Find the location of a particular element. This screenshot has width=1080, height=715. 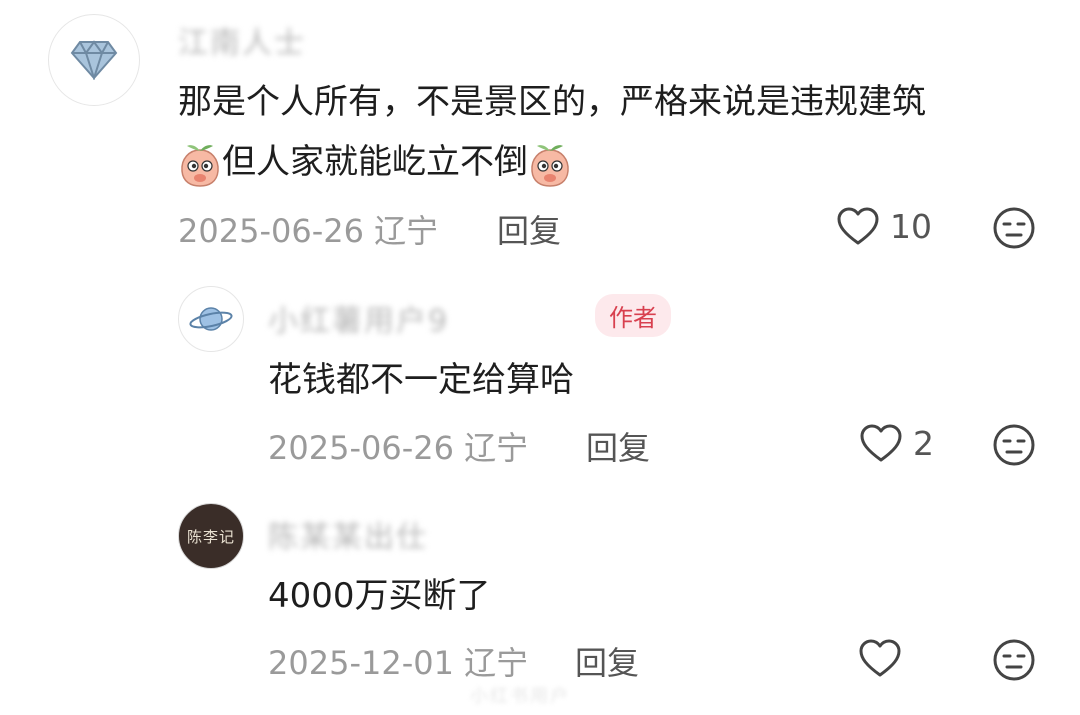

planet-icon is located at coordinates (211, 319).